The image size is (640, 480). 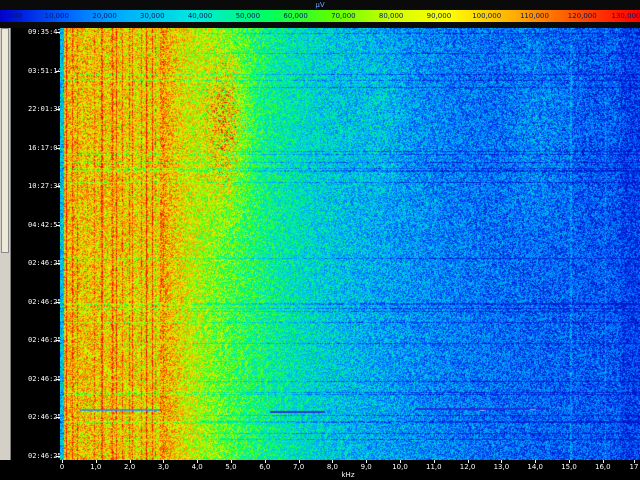 I want to click on frequency-label: 4,0, so click(x=197, y=467).